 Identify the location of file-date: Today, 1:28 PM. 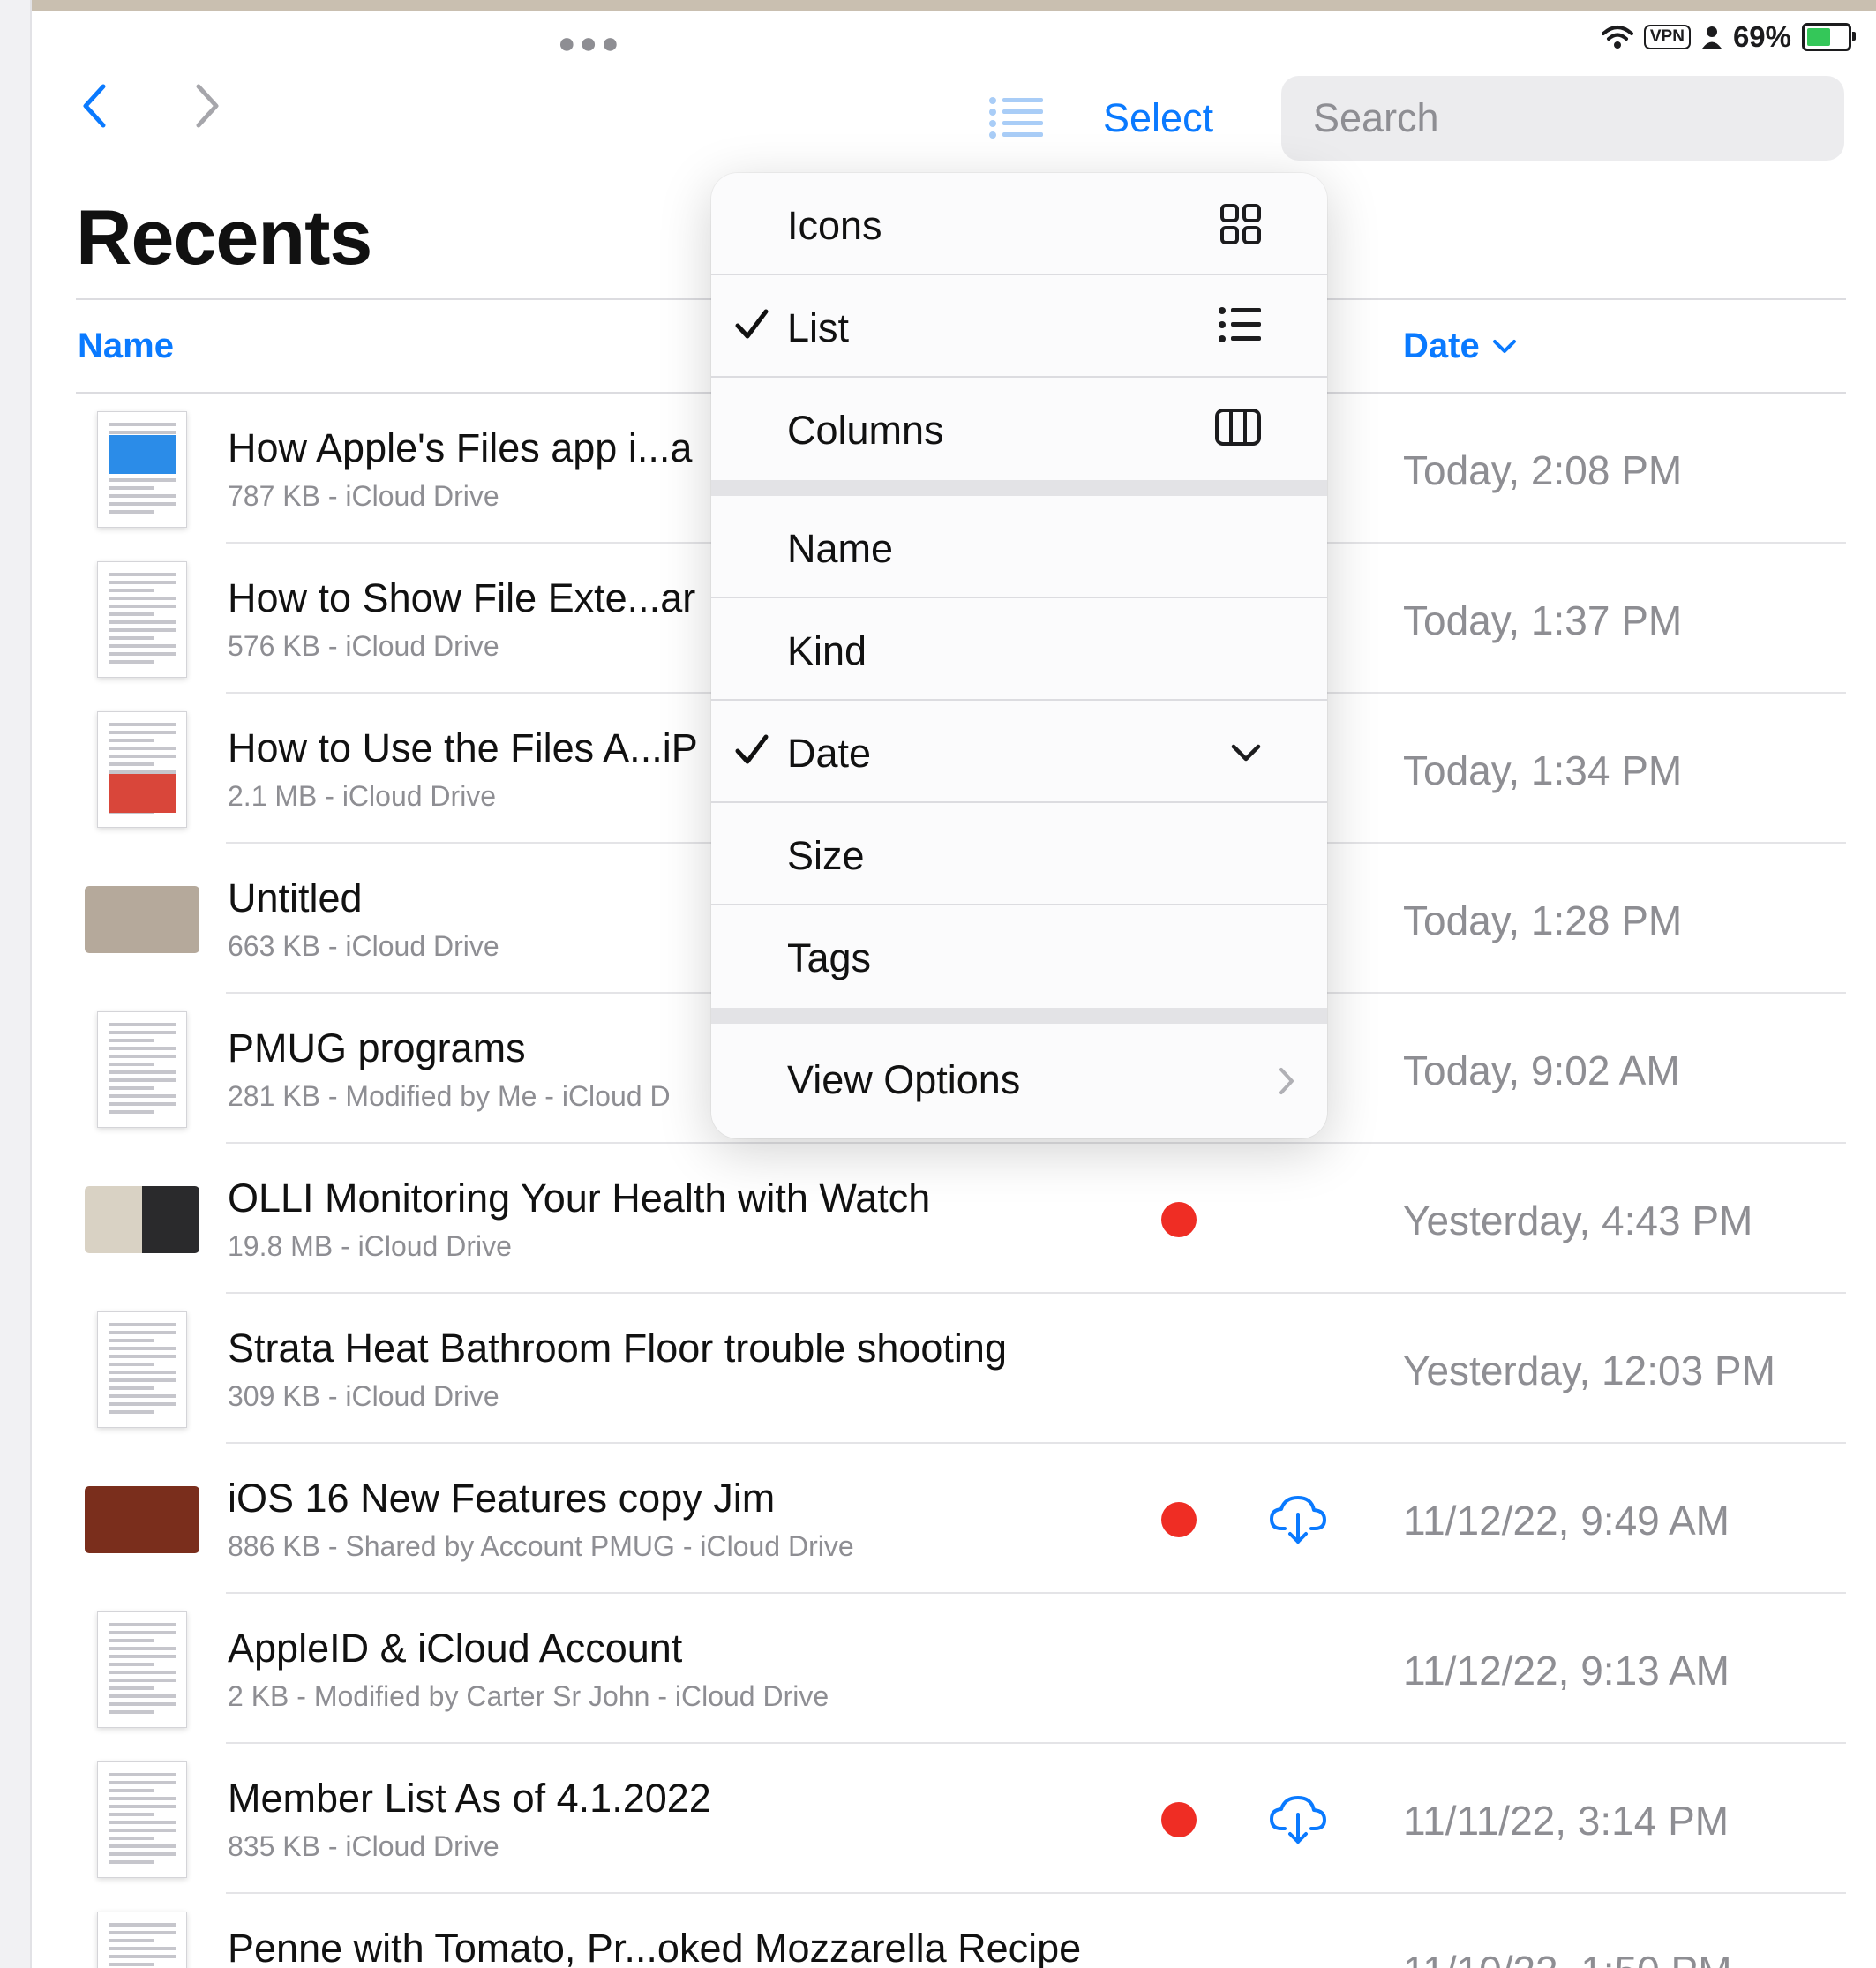
(1543, 920).